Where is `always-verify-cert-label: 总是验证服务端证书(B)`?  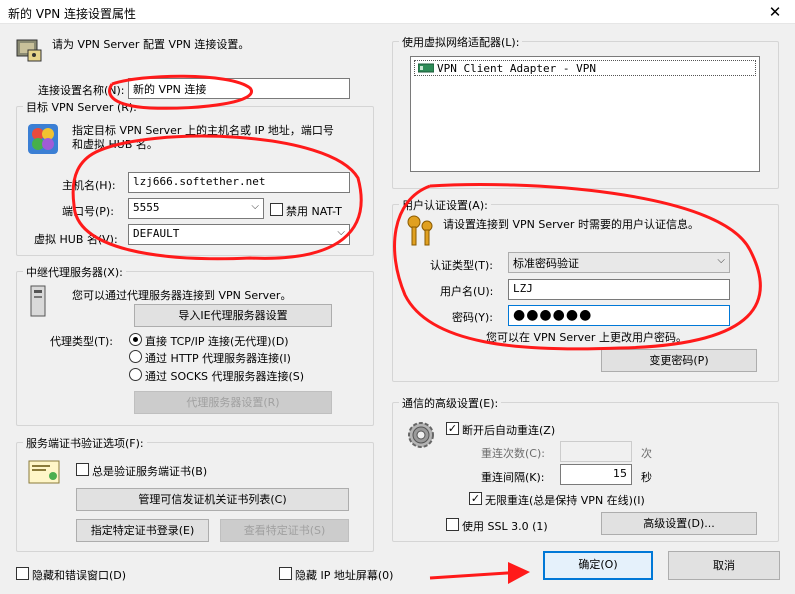
always-verify-cert-label: 总是验证服务端证书(B) is located at coordinates (150, 471).